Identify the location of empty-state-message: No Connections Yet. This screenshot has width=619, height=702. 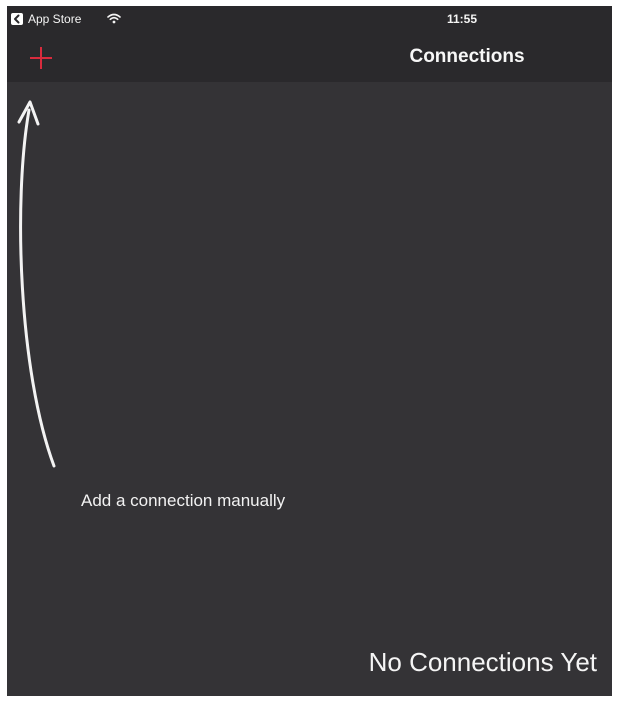
(482, 662).